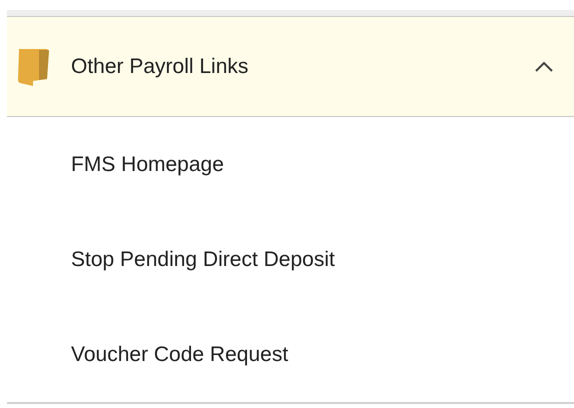  Describe the element at coordinates (160, 66) in the screenshot. I see `section-title: Other Payroll Links` at that location.